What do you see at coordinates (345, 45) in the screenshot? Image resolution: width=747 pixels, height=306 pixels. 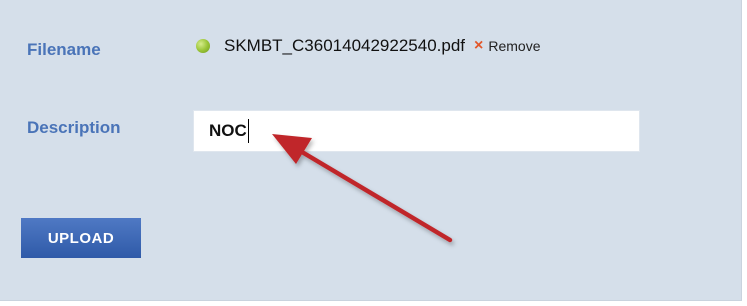 I see `attached-file-name: SKMBT_C36014042922540.pdf` at bounding box center [345, 45].